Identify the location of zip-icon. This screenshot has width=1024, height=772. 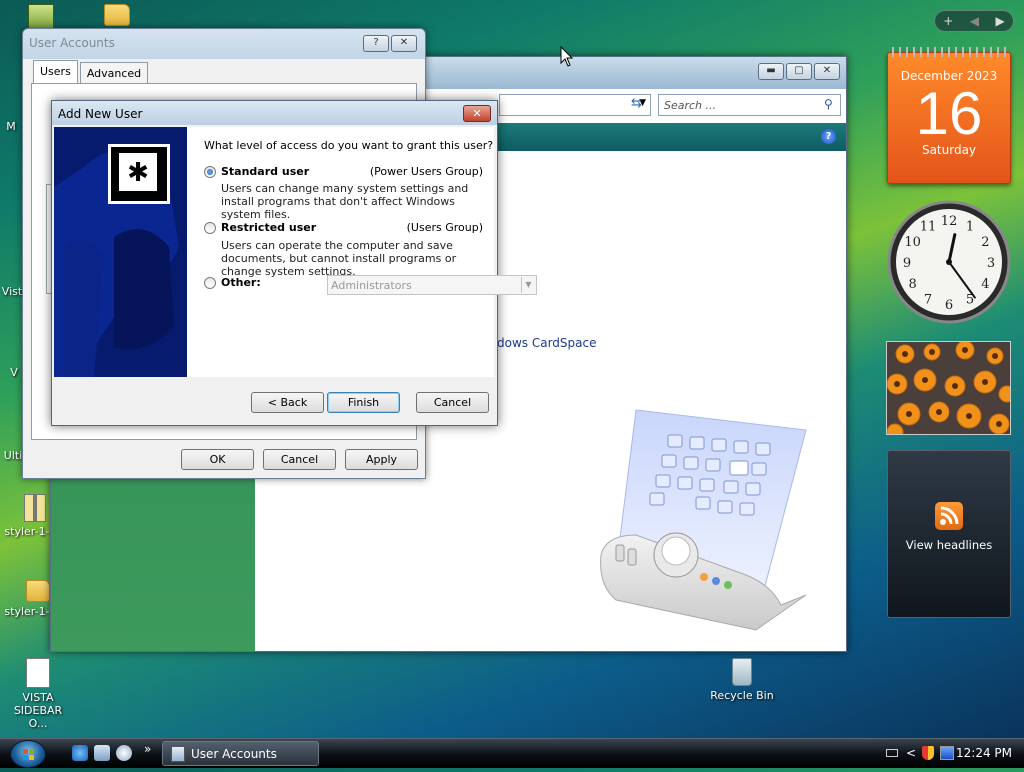
(35, 508).